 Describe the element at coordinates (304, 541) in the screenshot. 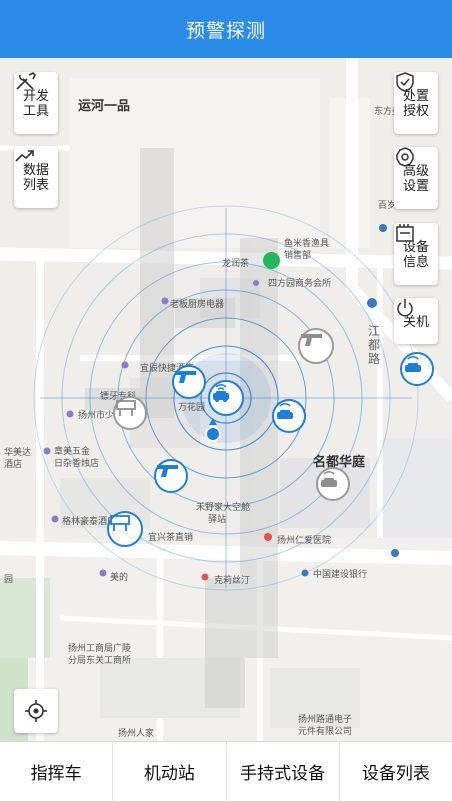

I see `map-label: 扬州仁爱医院` at that location.